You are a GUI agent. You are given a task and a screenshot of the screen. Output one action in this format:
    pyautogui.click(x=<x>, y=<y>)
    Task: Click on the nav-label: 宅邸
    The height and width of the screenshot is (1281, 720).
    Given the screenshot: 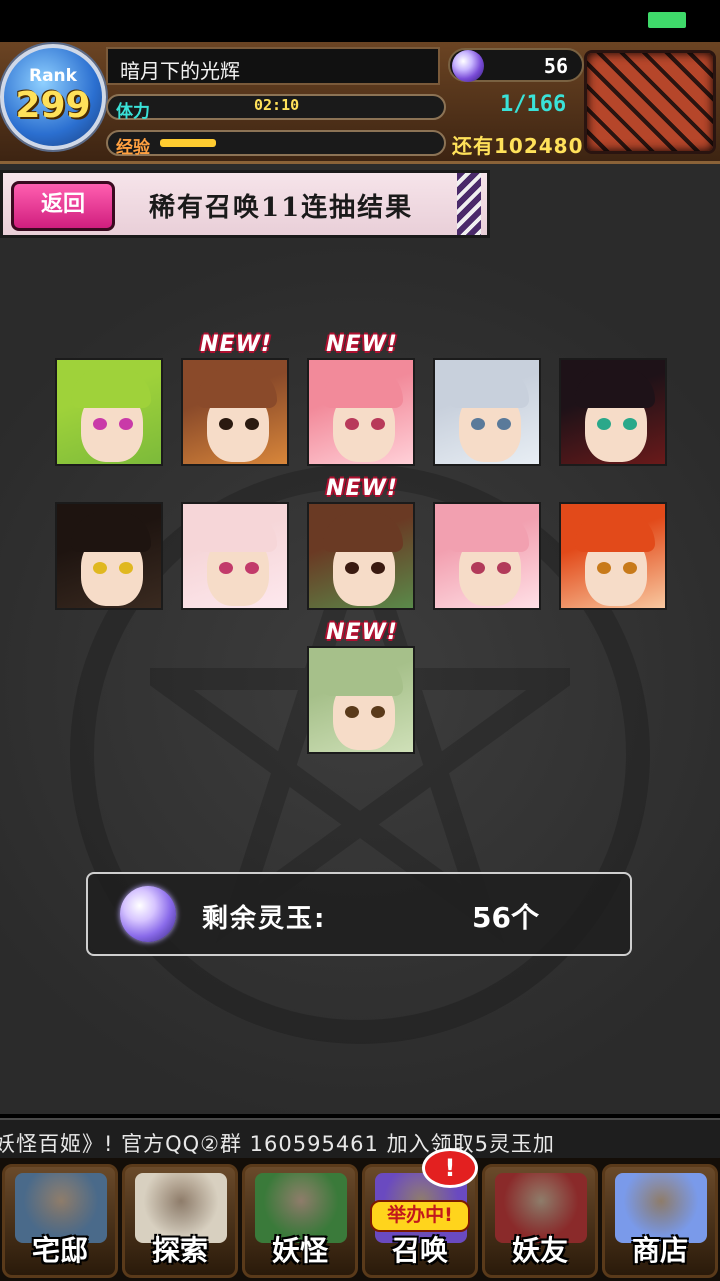 What is the action you would take?
    pyautogui.click(x=59, y=1250)
    